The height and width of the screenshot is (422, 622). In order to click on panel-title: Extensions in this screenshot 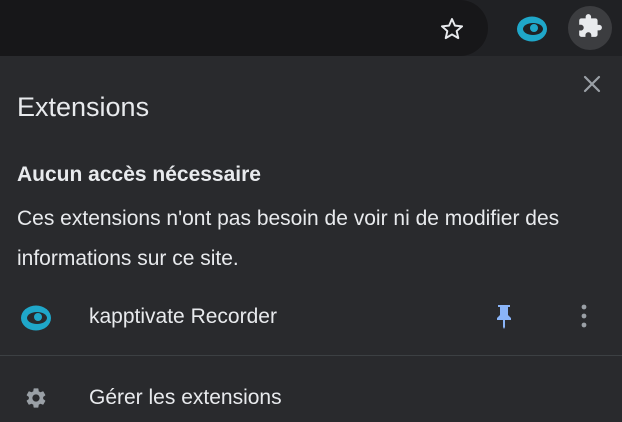, I will do `click(83, 107)`.